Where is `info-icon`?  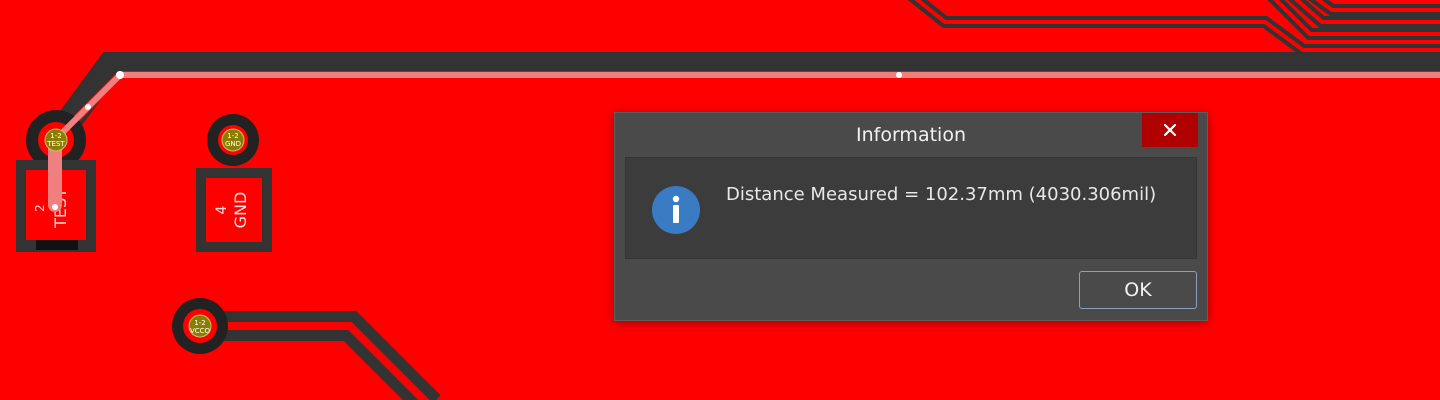 info-icon is located at coordinates (676, 210).